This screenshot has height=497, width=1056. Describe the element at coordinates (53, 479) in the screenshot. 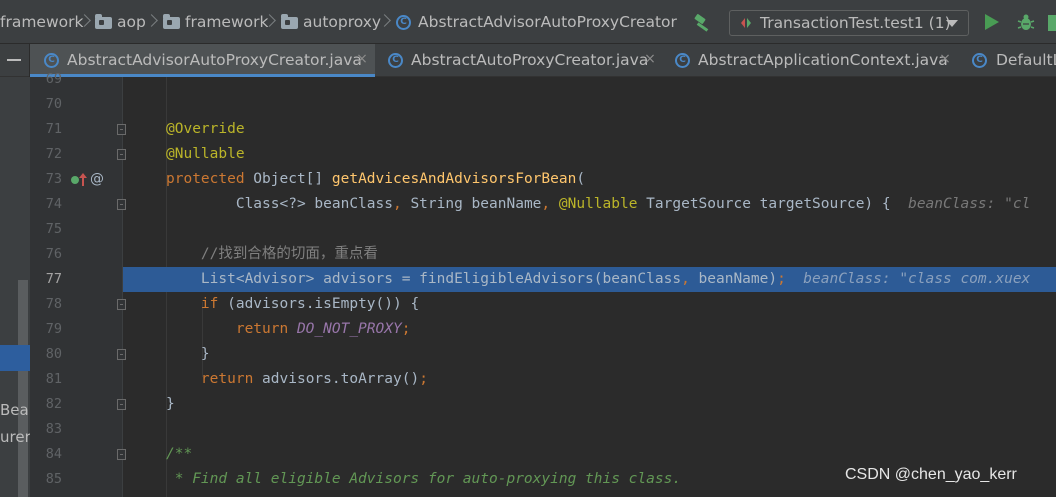

I see `line-number: 85` at that location.